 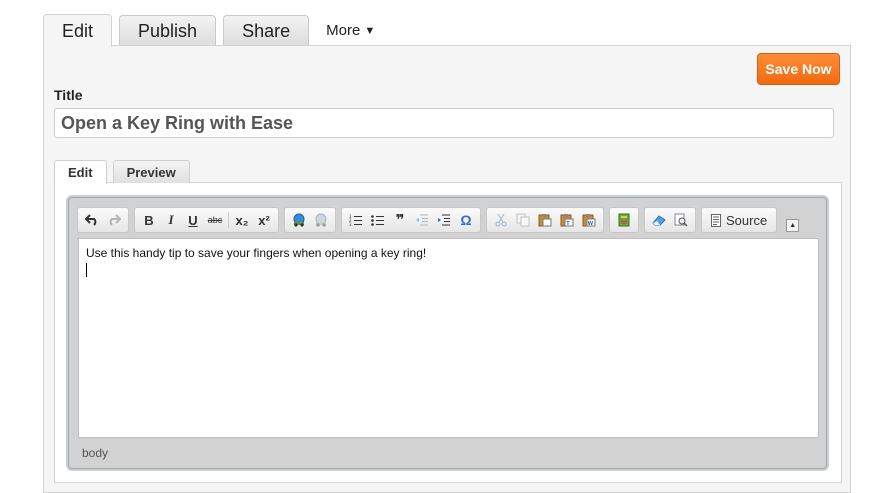 I want to click on tab-edit: Edit, so click(x=78, y=30).